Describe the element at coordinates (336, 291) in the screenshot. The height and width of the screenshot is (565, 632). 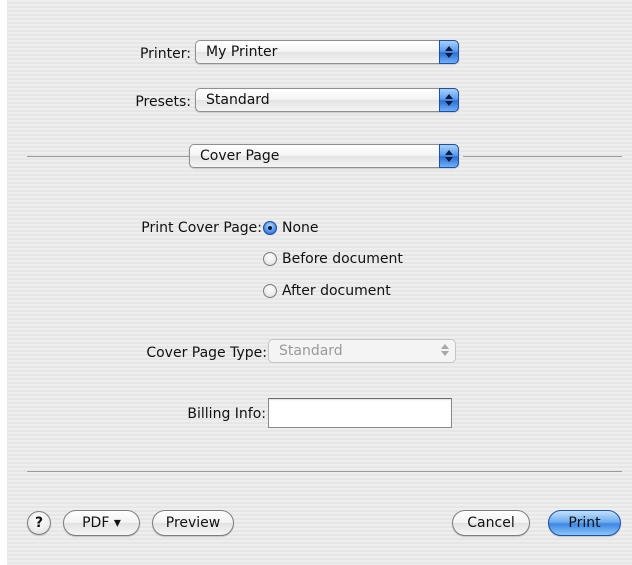
I see `radio-after-document-label: After document` at that location.